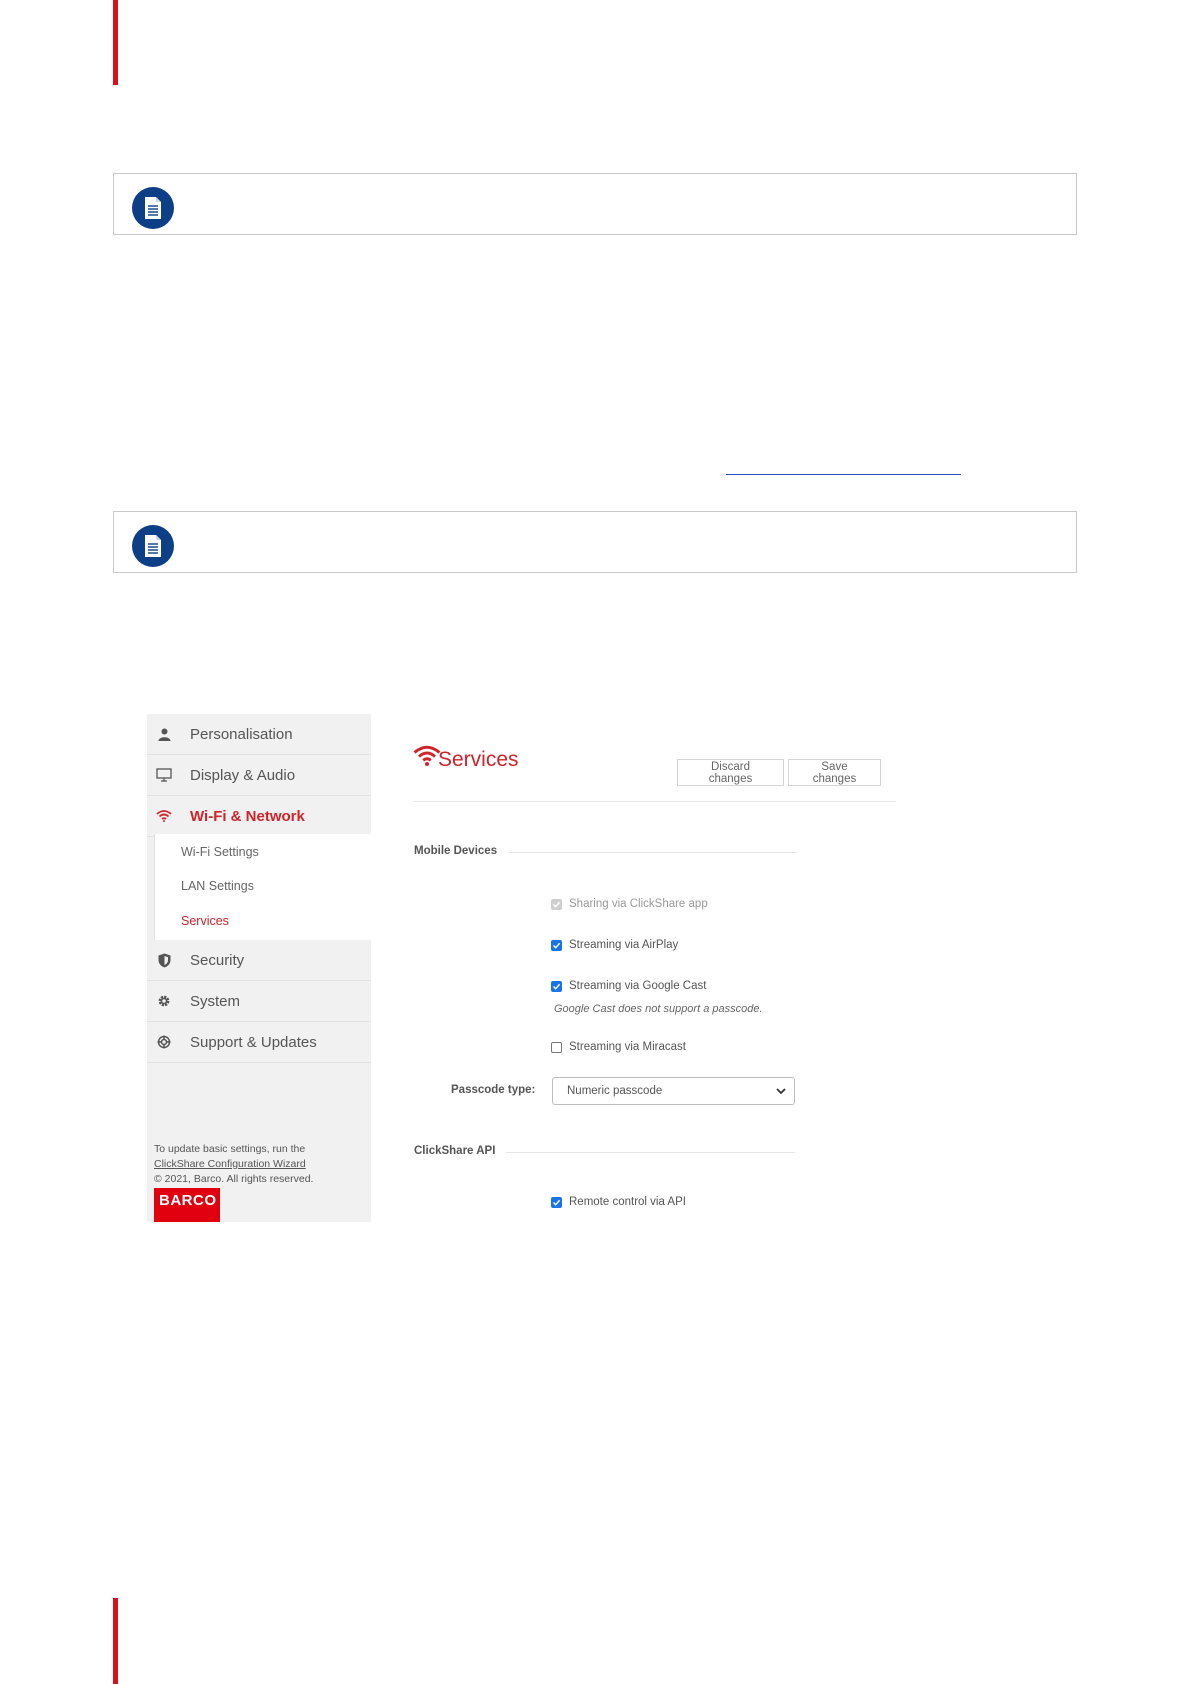 Image resolution: width=1191 pixels, height=1684 pixels. What do you see at coordinates (164, 1001) in the screenshot?
I see `gear-icon` at bounding box center [164, 1001].